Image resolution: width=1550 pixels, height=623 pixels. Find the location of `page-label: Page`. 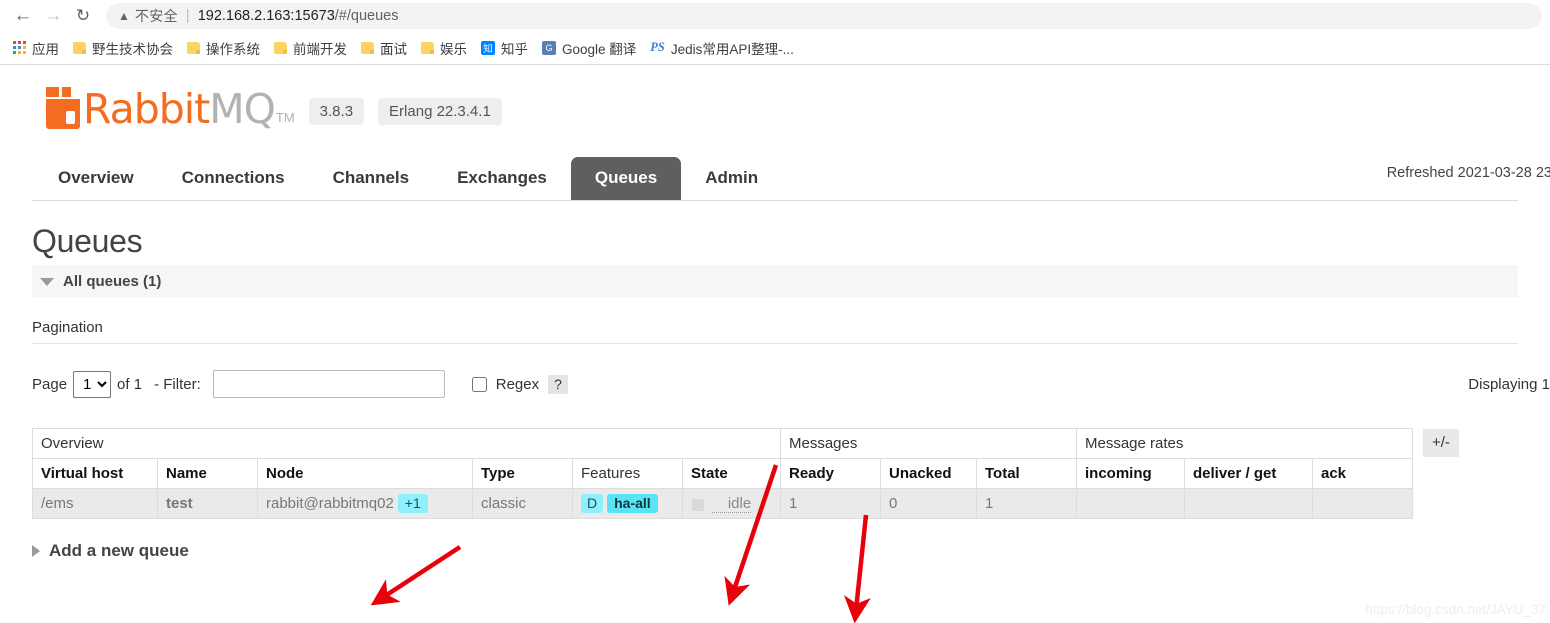

page-label: Page is located at coordinates (50, 384).